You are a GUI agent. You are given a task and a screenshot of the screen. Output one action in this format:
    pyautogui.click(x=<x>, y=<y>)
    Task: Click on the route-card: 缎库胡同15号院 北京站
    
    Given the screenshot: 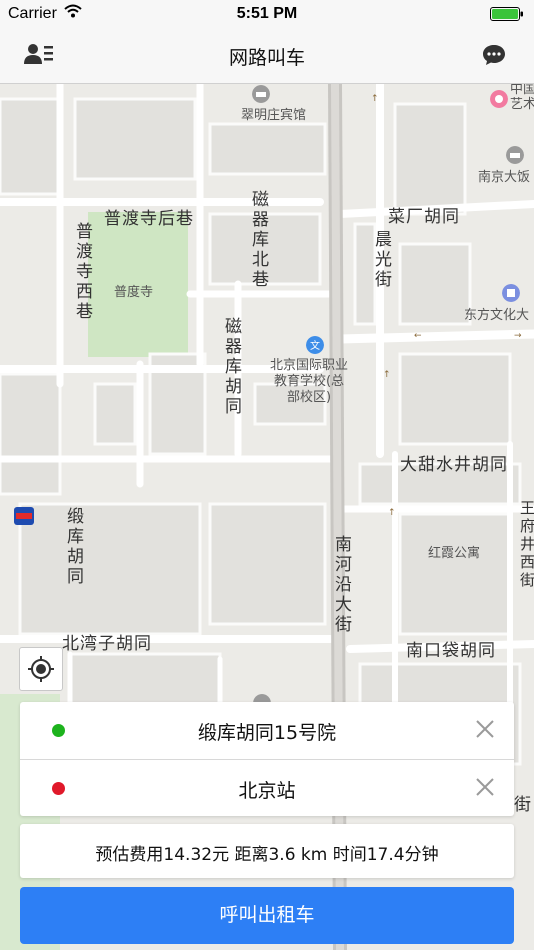 What is the action you would take?
    pyautogui.click(x=267, y=759)
    